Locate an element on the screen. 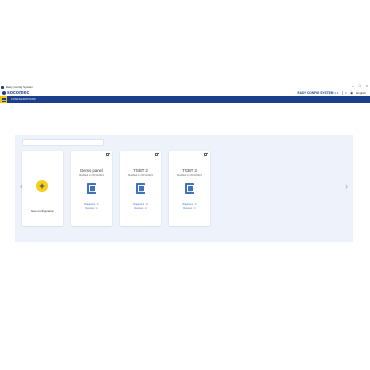  add-icon: + is located at coordinates (42, 186).